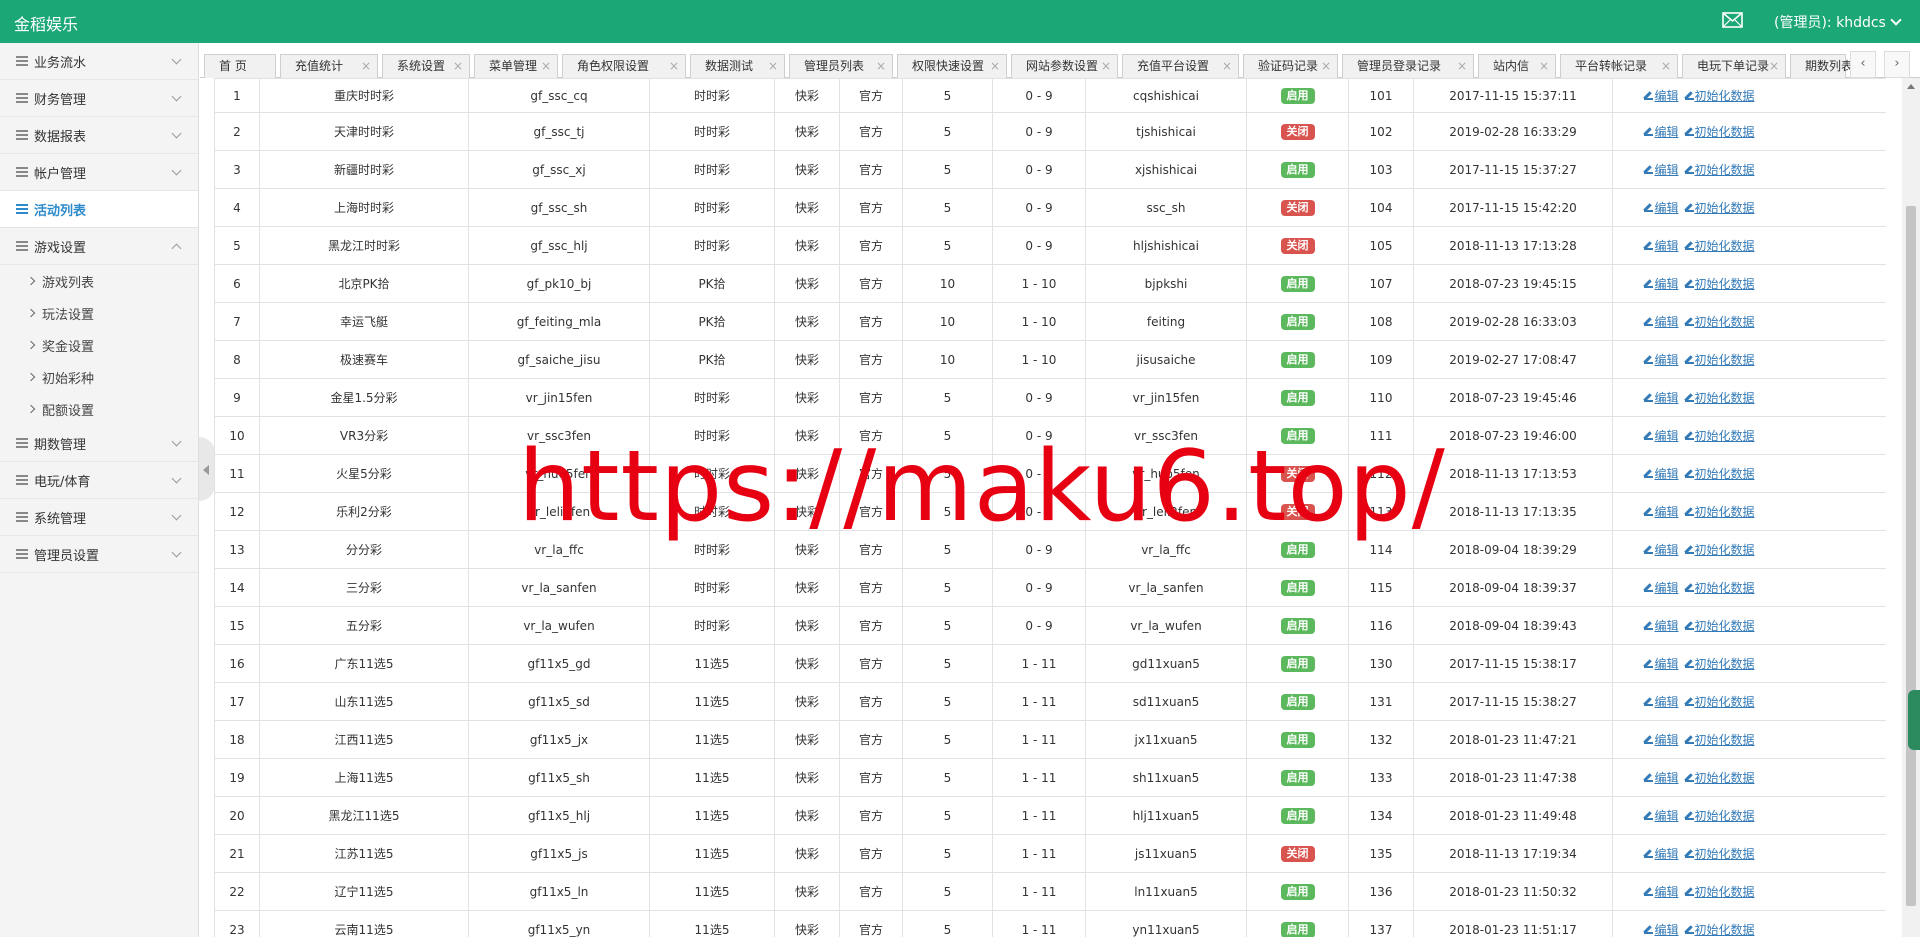 The width and height of the screenshot is (1920, 937). Describe the element at coordinates (99, 443) in the screenshot. I see `sidebar-item: 期数管理` at that location.